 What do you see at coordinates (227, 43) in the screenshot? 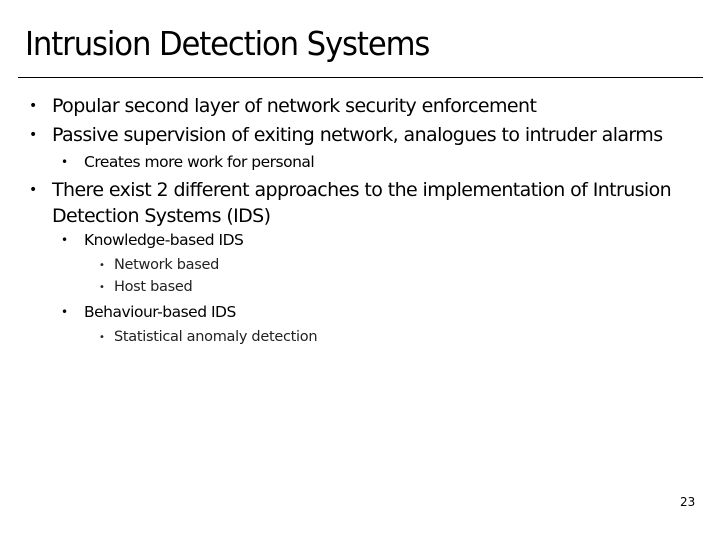
I see `slide-title: Intrusion Detection Systems` at bounding box center [227, 43].